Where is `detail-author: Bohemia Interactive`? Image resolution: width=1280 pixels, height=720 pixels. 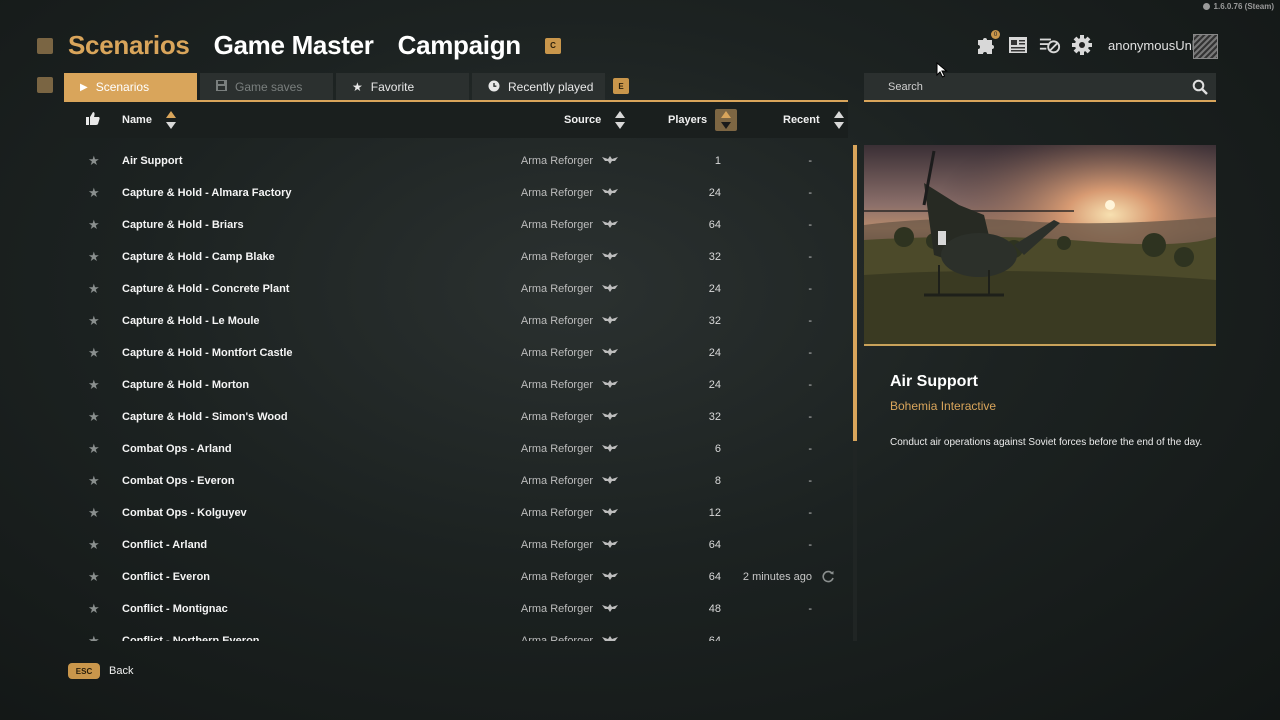
detail-author: Bohemia Interactive is located at coordinates (943, 406).